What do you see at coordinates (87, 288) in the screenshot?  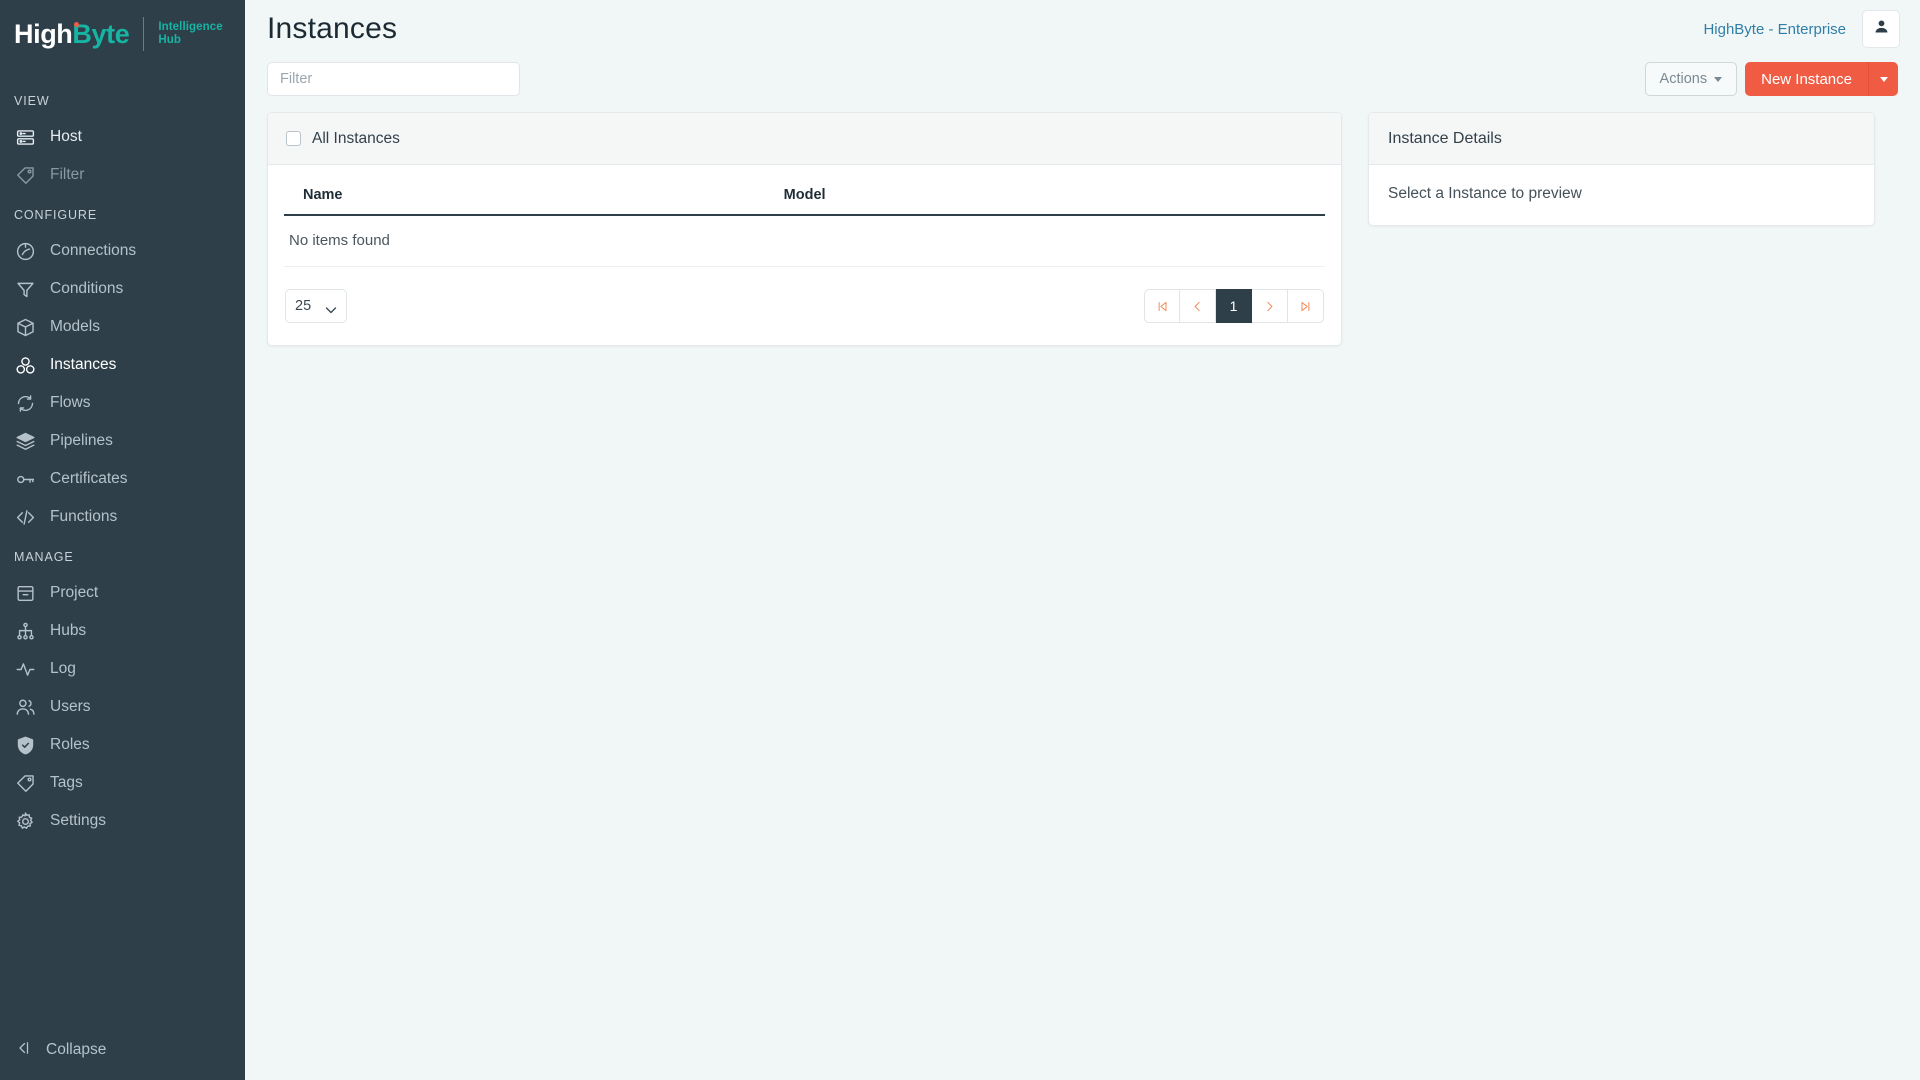 I see `sidebar-item-label: Conditions` at bounding box center [87, 288].